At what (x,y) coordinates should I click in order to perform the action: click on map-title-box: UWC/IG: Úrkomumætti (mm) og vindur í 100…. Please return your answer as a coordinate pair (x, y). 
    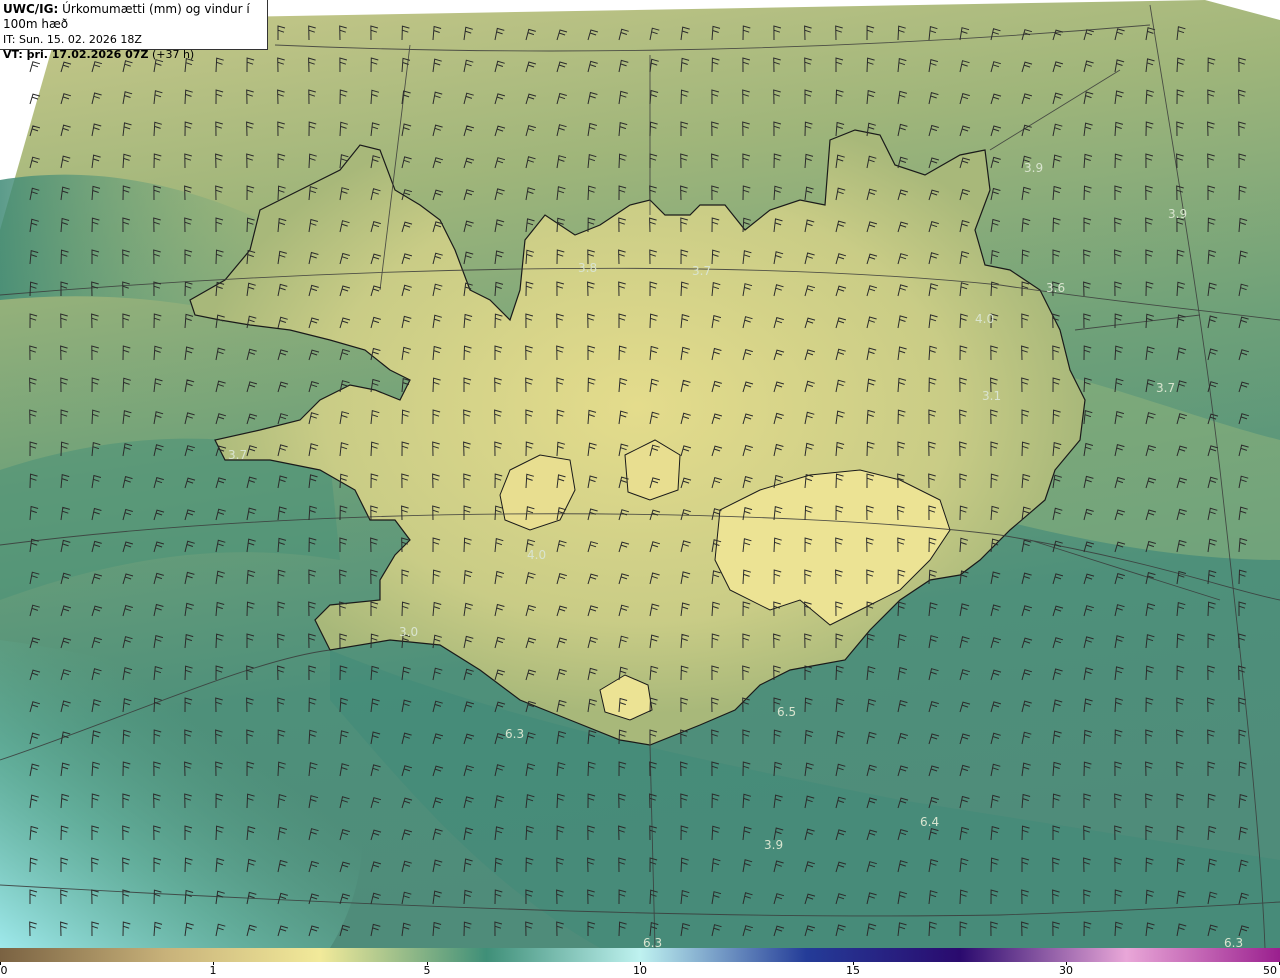
    Looking at the image, I should click on (134, 30).